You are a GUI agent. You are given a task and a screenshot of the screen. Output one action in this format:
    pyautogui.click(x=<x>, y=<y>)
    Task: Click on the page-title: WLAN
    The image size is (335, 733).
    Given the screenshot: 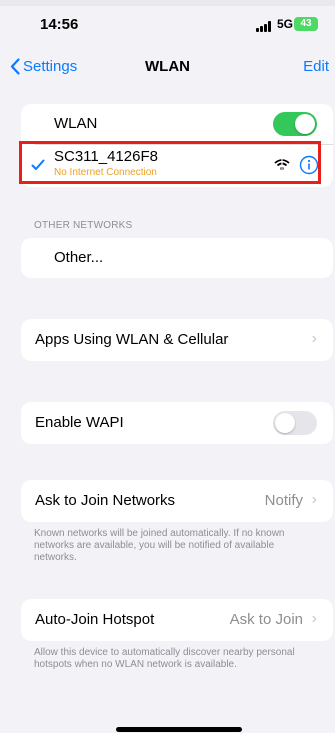 What is the action you would take?
    pyautogui.click(x=167, y=66)
    